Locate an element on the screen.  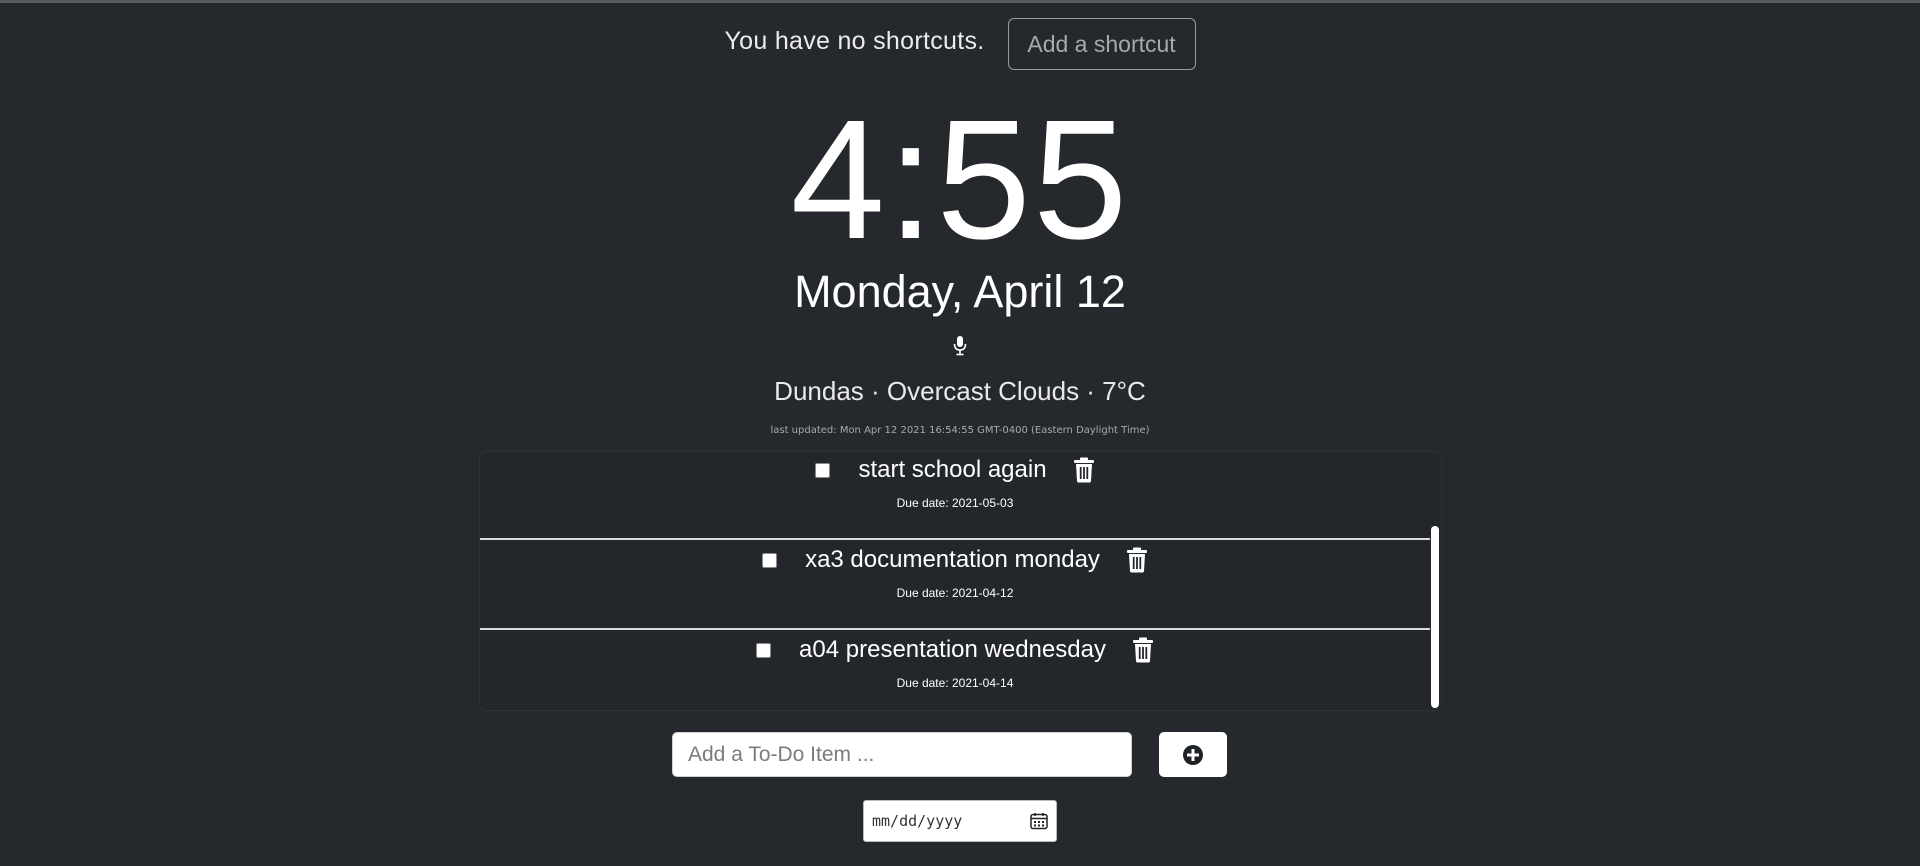
due-date-placeholder: mm/dd/yyyy is located at coordinates (917, 821).